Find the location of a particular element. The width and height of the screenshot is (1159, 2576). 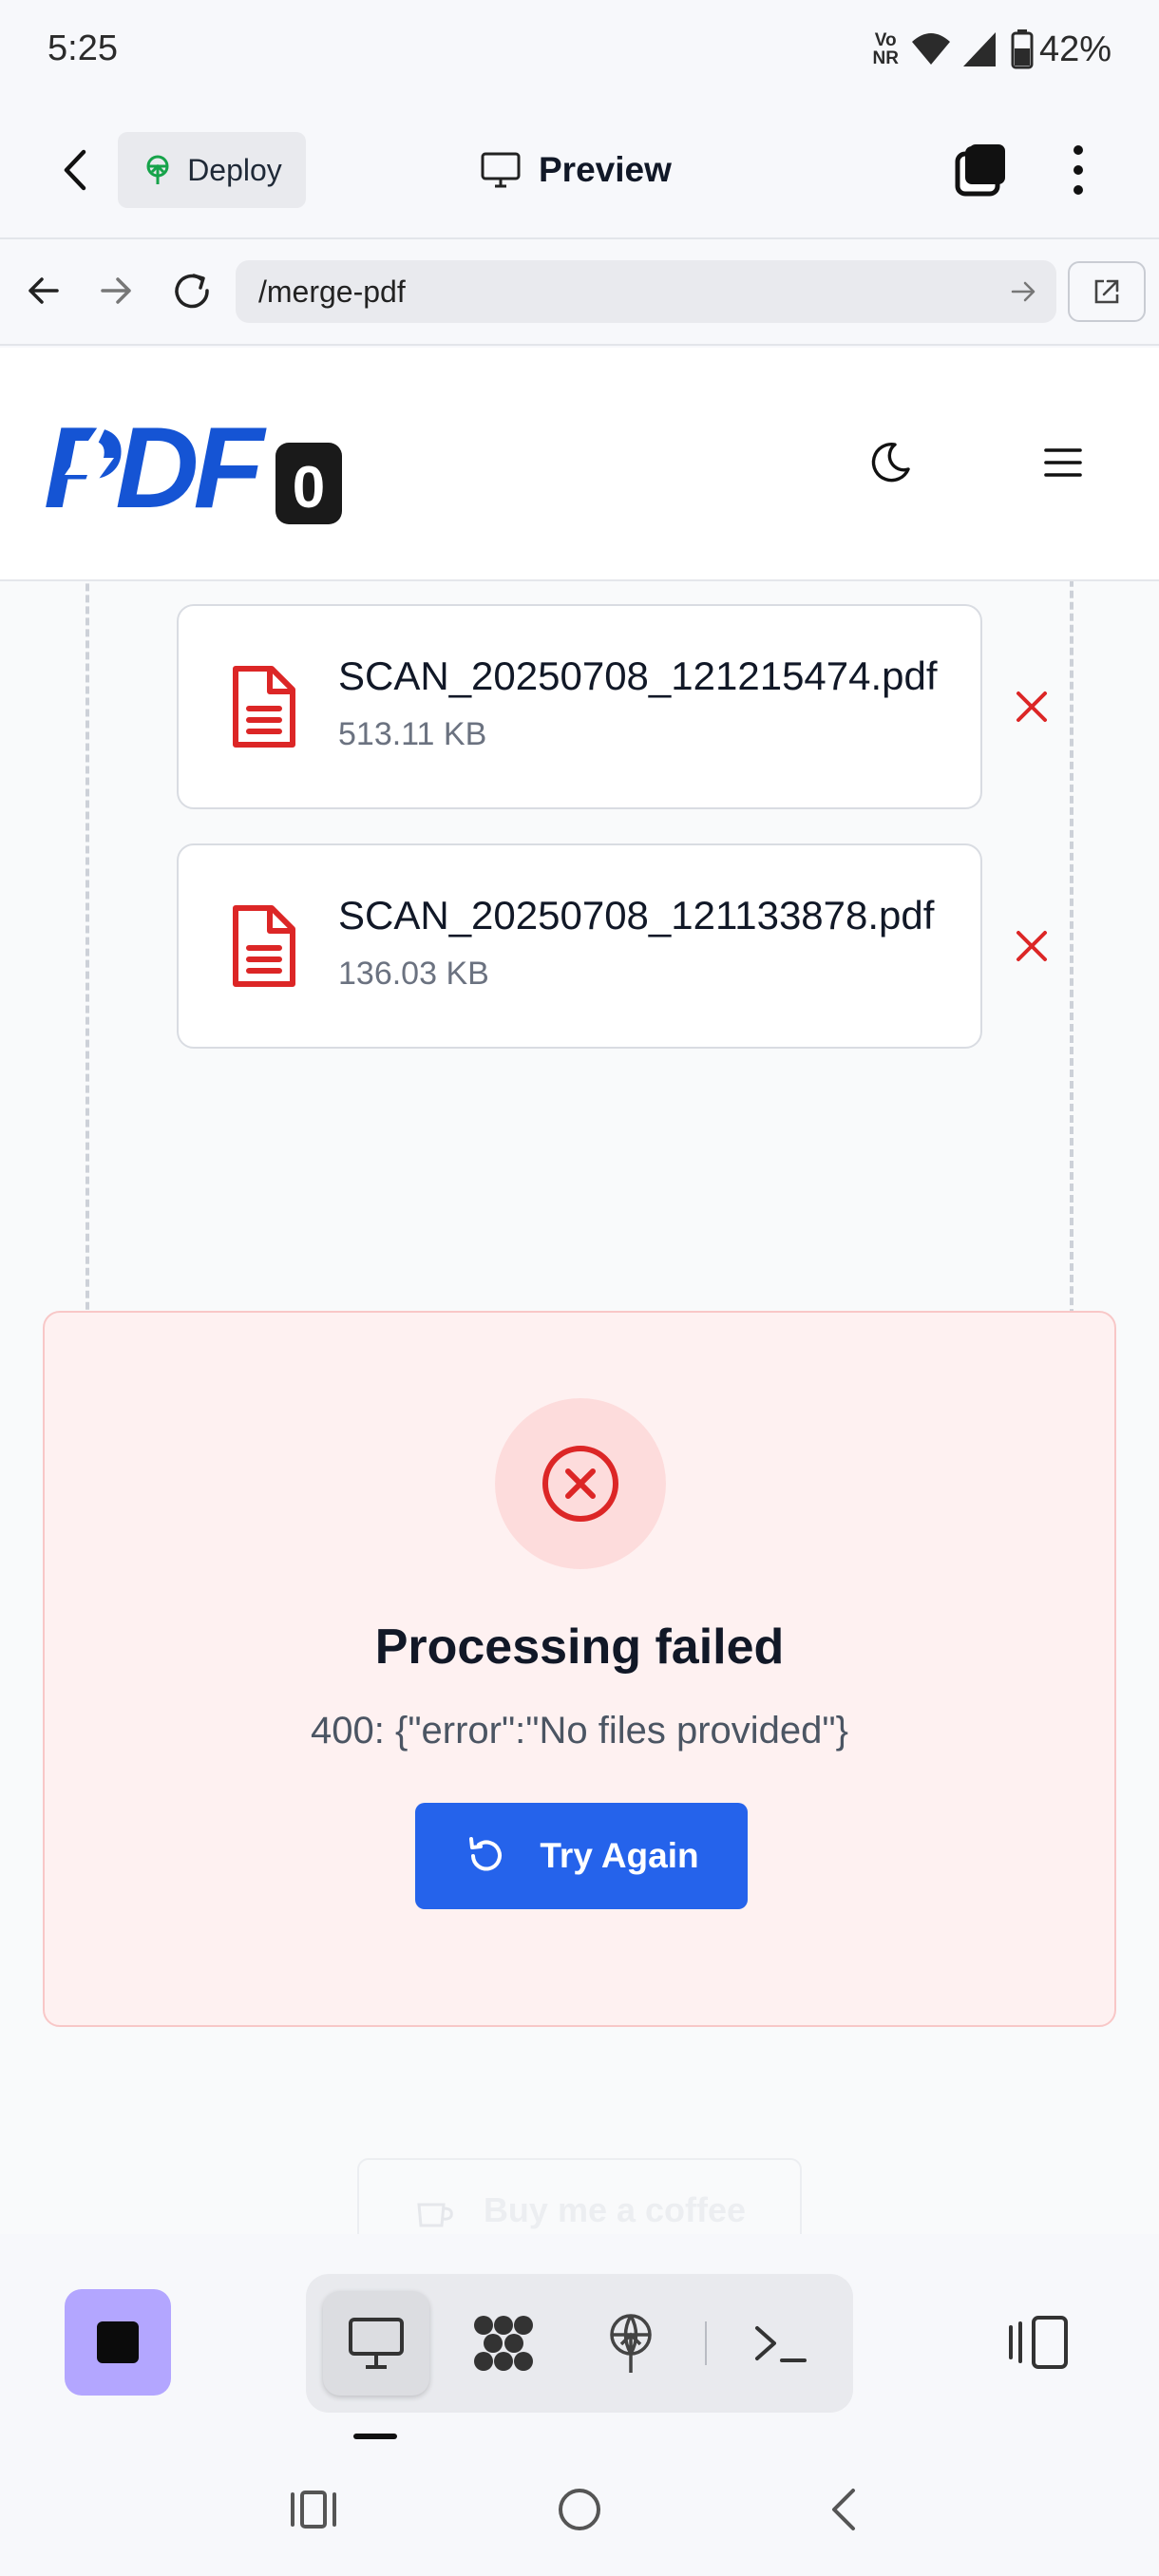

deploy-view-tab is located at coordinates (631, 2343).